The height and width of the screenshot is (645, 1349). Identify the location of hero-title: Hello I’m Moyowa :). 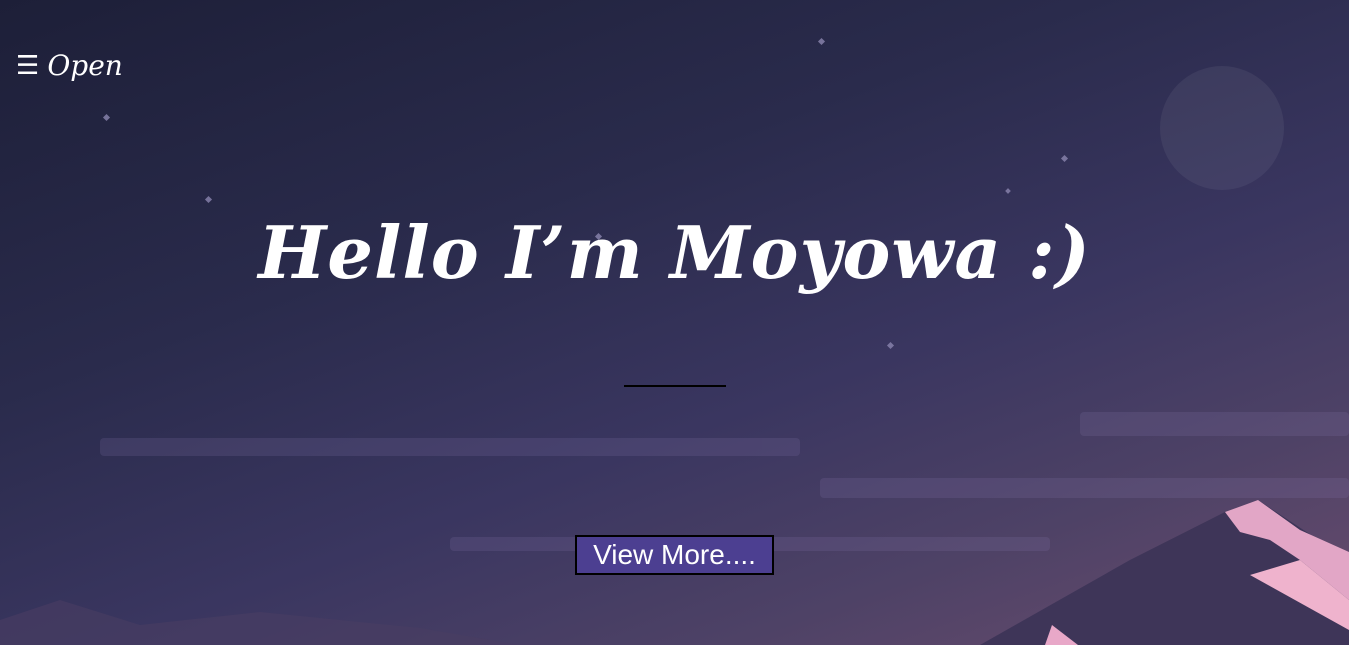
(674, 252).